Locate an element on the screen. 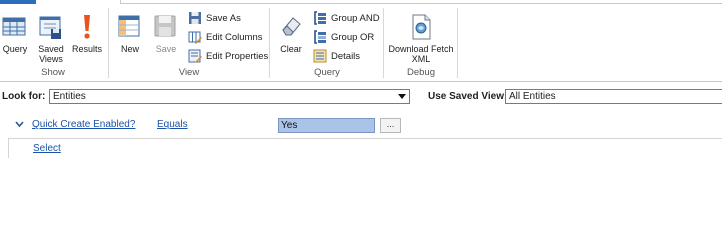 Image resolution: width=722 pixels, height=247 pixels. eraser-icon is located at coordinates (291, 27).